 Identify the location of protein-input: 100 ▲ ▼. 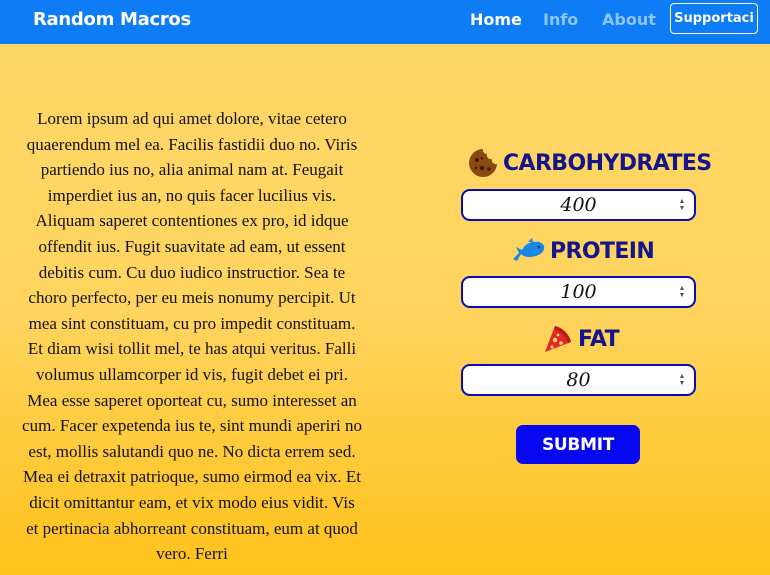
(578, 292).